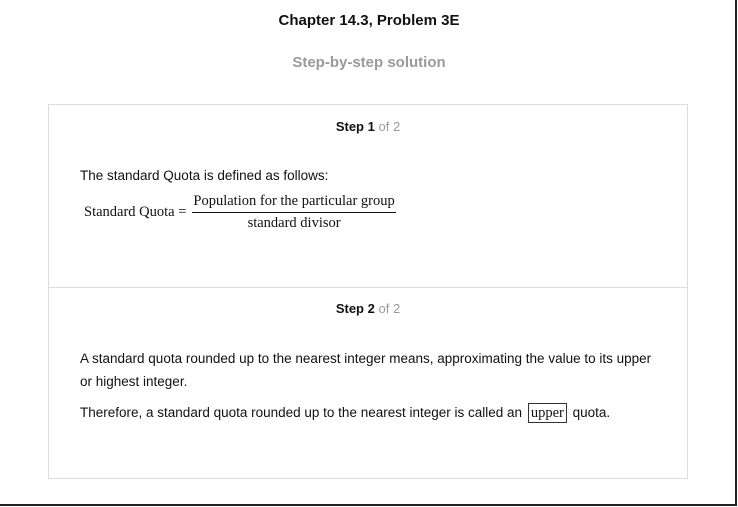 The width and height of the screenshot is (738, 507). What do you see at coordinates (591, 412) in the screenshot?
I see `conclusion-text-after: quota.` at bounding box center [591, 412].